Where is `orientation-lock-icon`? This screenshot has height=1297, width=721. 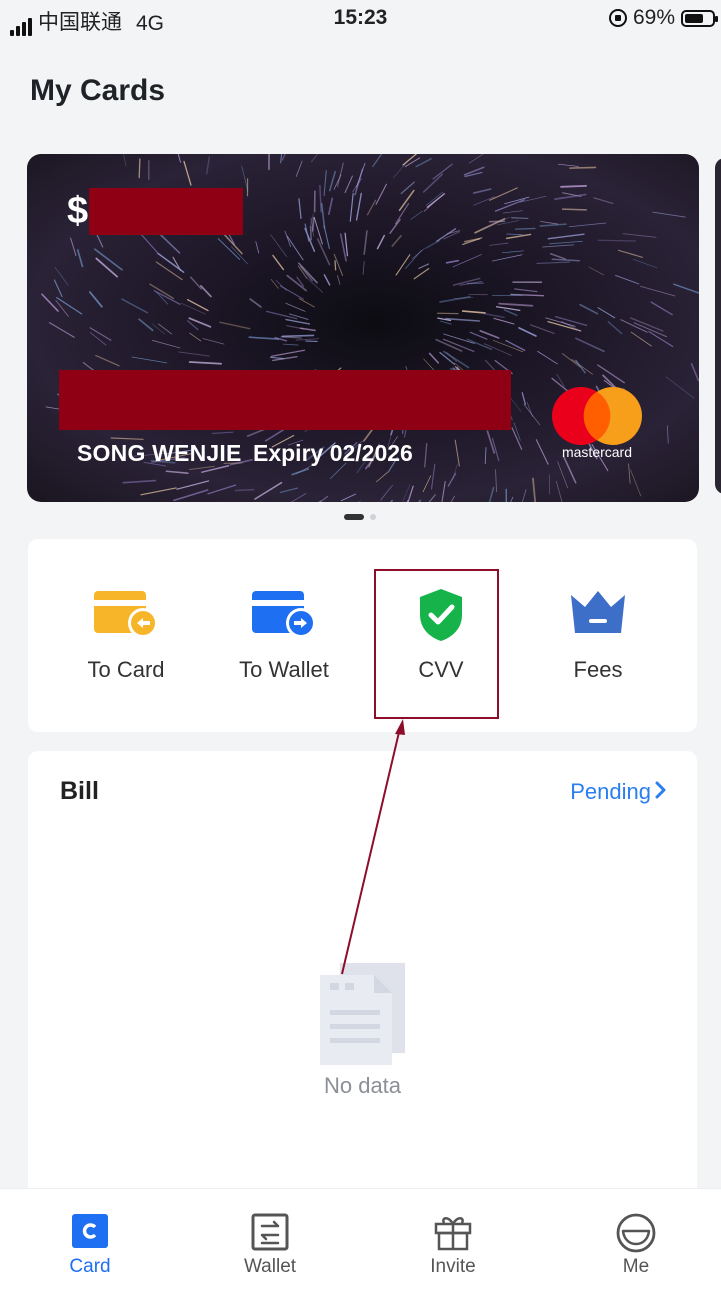
orientation-lock-icon is located at coordinates (618, 18).